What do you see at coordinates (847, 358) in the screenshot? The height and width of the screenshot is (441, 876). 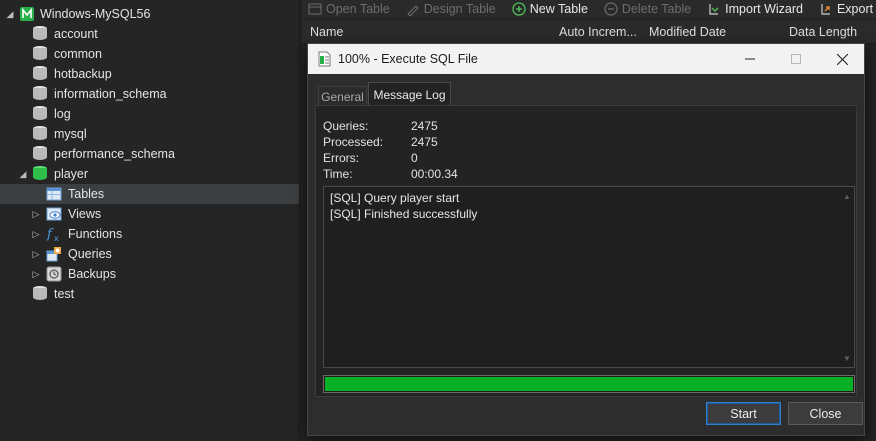 I see `scroll-down-arrow-icon: ▼` at bounding box center [847, 358].